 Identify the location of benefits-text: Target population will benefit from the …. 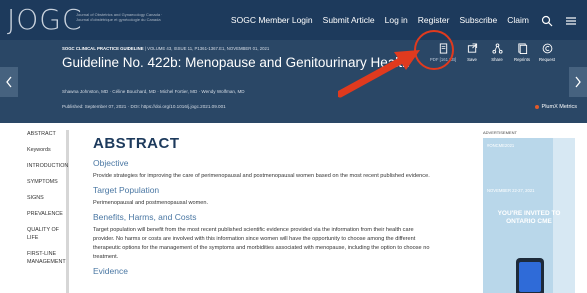
(261, 243).